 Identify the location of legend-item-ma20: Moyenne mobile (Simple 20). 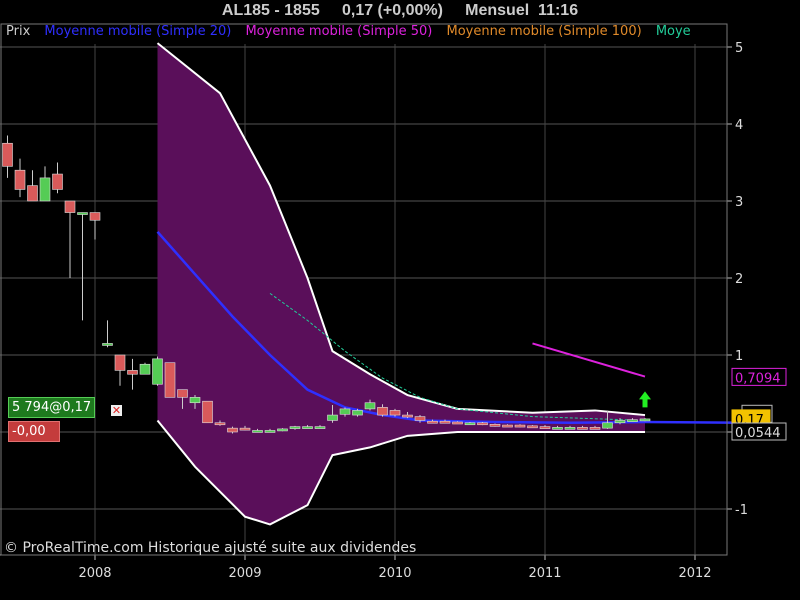
(137, 31).